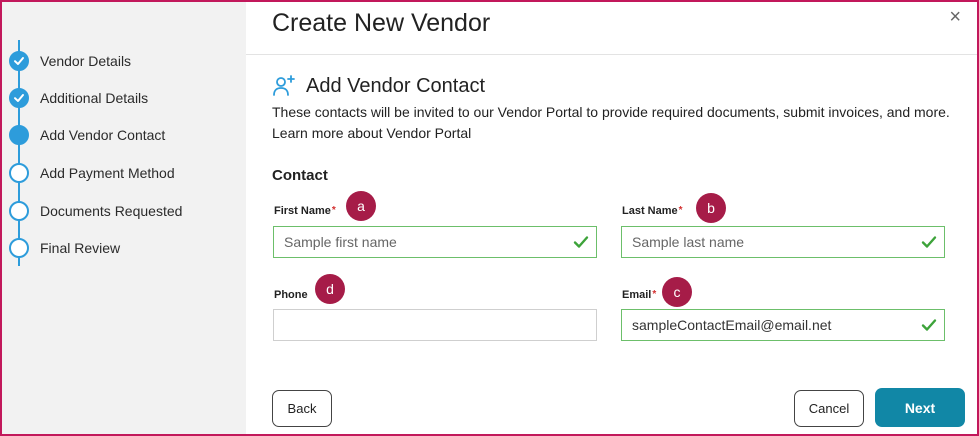  What do you see at coordinates (302, 408) in the screenshot?
I see `back-button: Back` at bounding box center [302, 408].